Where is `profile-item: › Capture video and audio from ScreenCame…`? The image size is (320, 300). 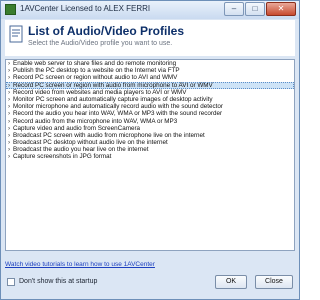 profile-item: › Capture video and audio from ScreenCame… is located at coordinates (150, 128).